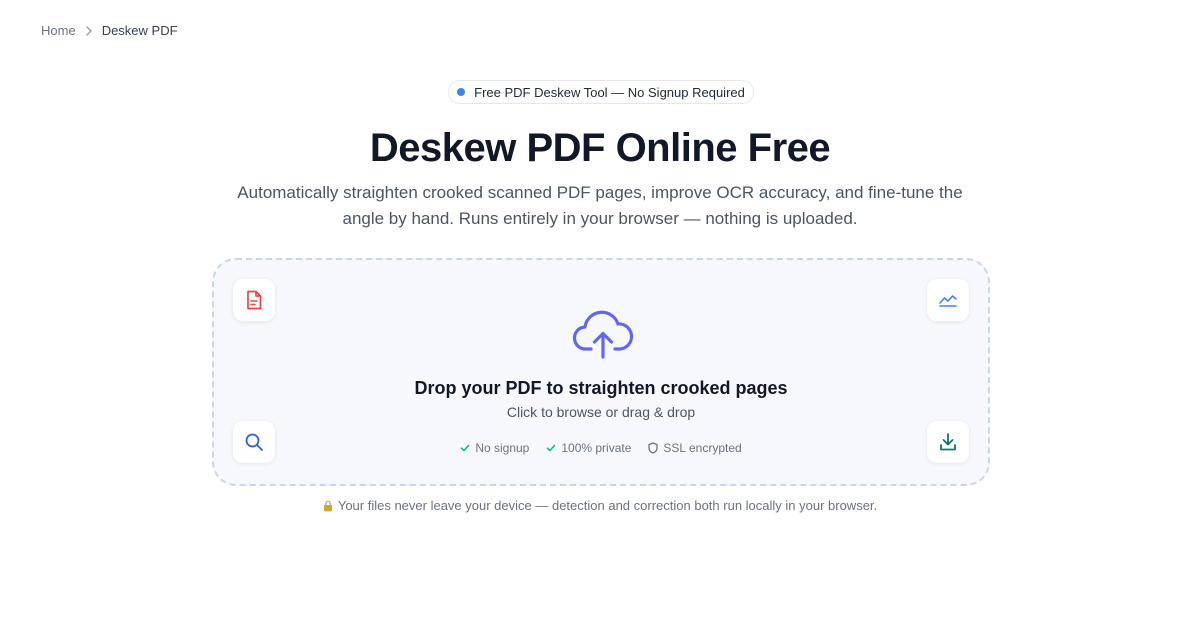 The image size is (1200, 630). I want to click on feature-label: 100% private, so click(596, 448).